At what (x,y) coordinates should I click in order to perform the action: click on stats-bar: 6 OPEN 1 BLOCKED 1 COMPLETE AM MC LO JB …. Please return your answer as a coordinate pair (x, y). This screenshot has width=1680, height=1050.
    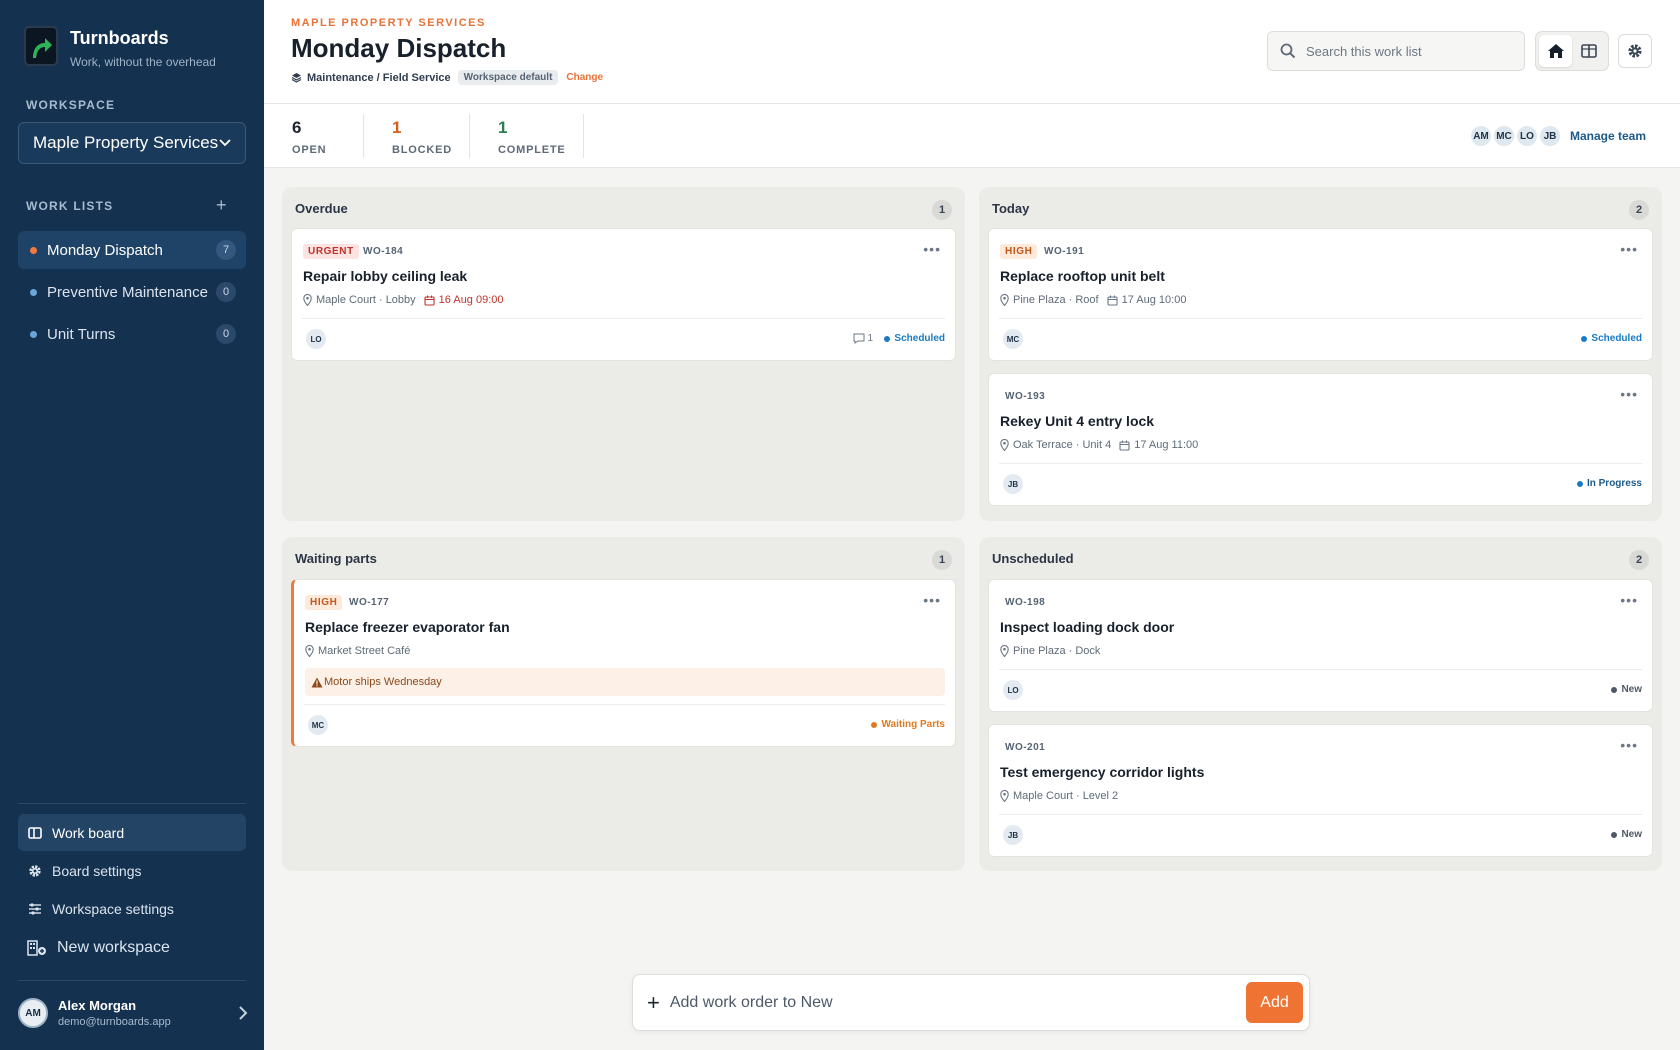
    Looking at the image, I should click on (972, 136).